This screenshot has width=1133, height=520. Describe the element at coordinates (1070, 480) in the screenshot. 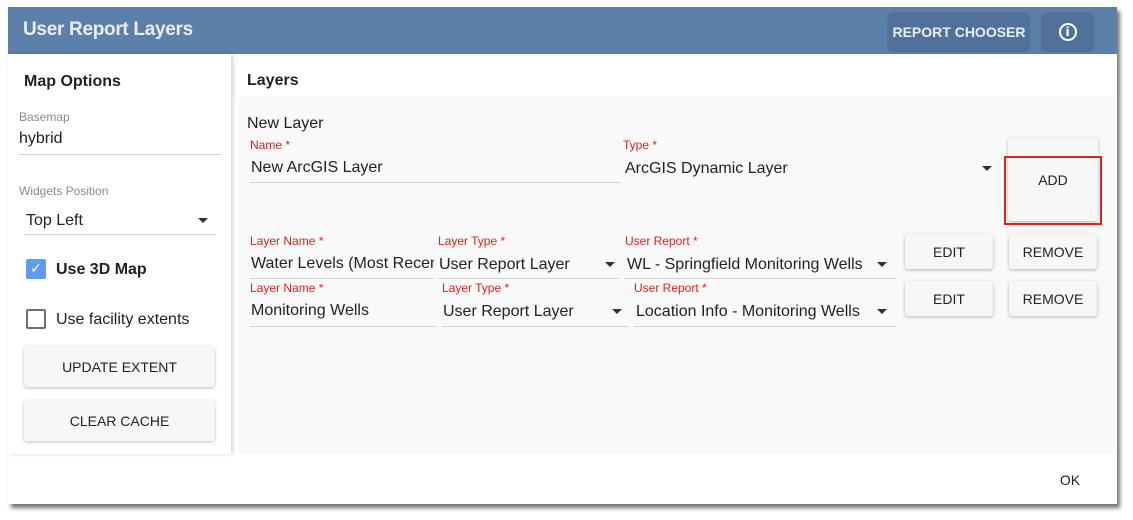

I see `ok-button: OK` at that location.